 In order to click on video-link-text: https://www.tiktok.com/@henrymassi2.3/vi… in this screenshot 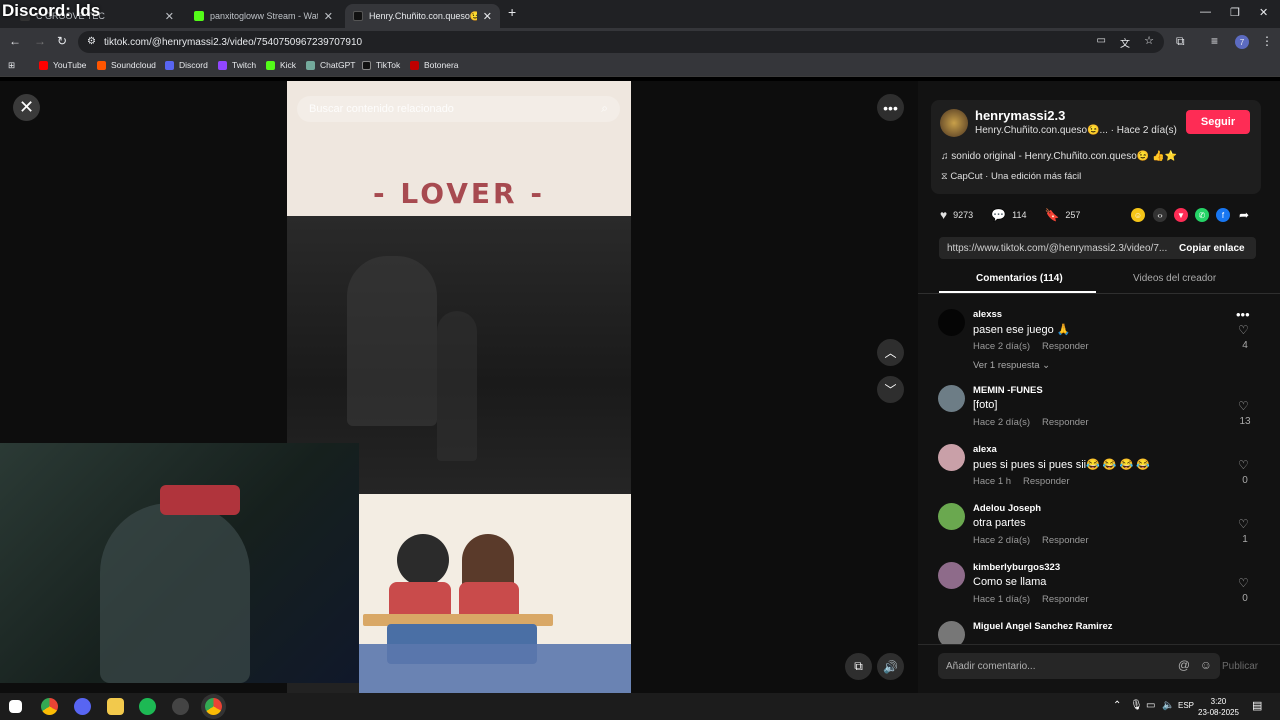, I will do `click(1060, 248)`.